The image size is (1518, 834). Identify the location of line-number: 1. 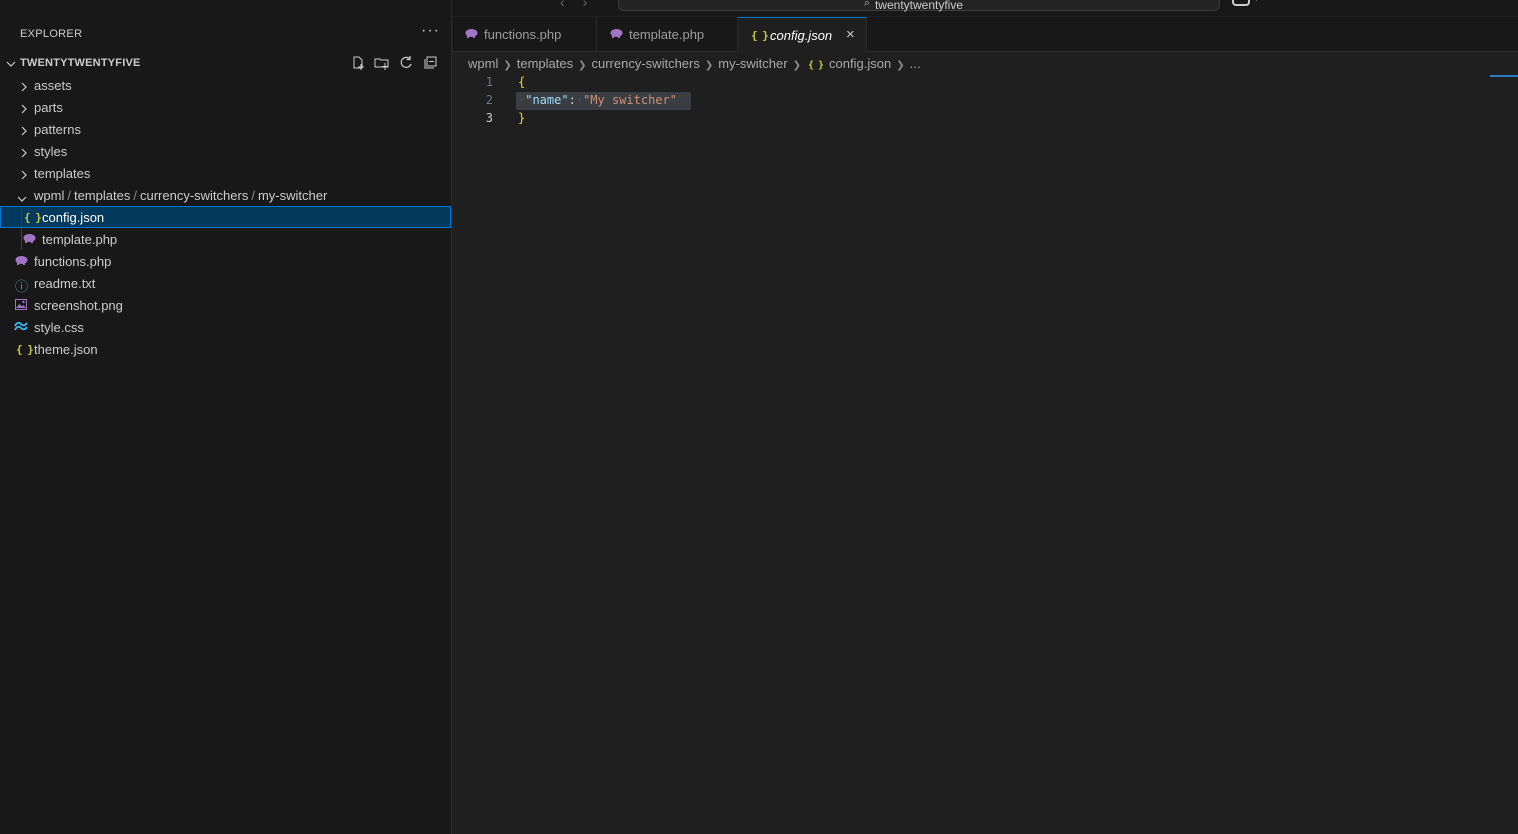
(489, 82).